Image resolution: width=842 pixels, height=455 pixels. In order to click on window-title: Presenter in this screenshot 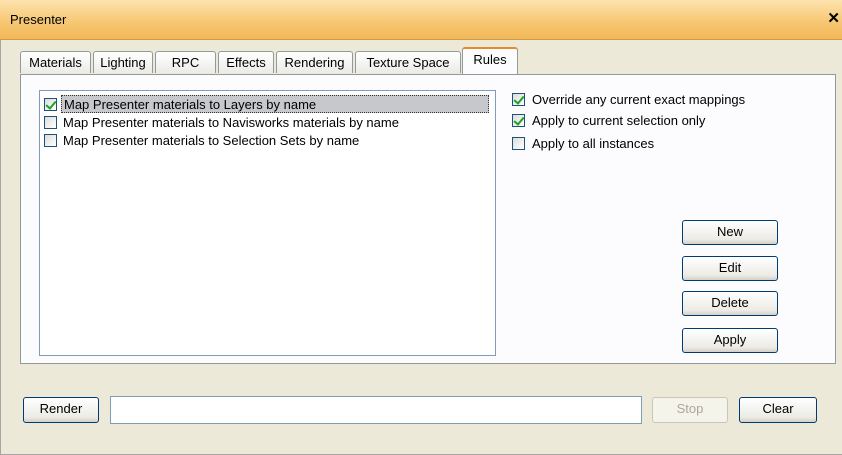, I will do `click(38, 19)`.